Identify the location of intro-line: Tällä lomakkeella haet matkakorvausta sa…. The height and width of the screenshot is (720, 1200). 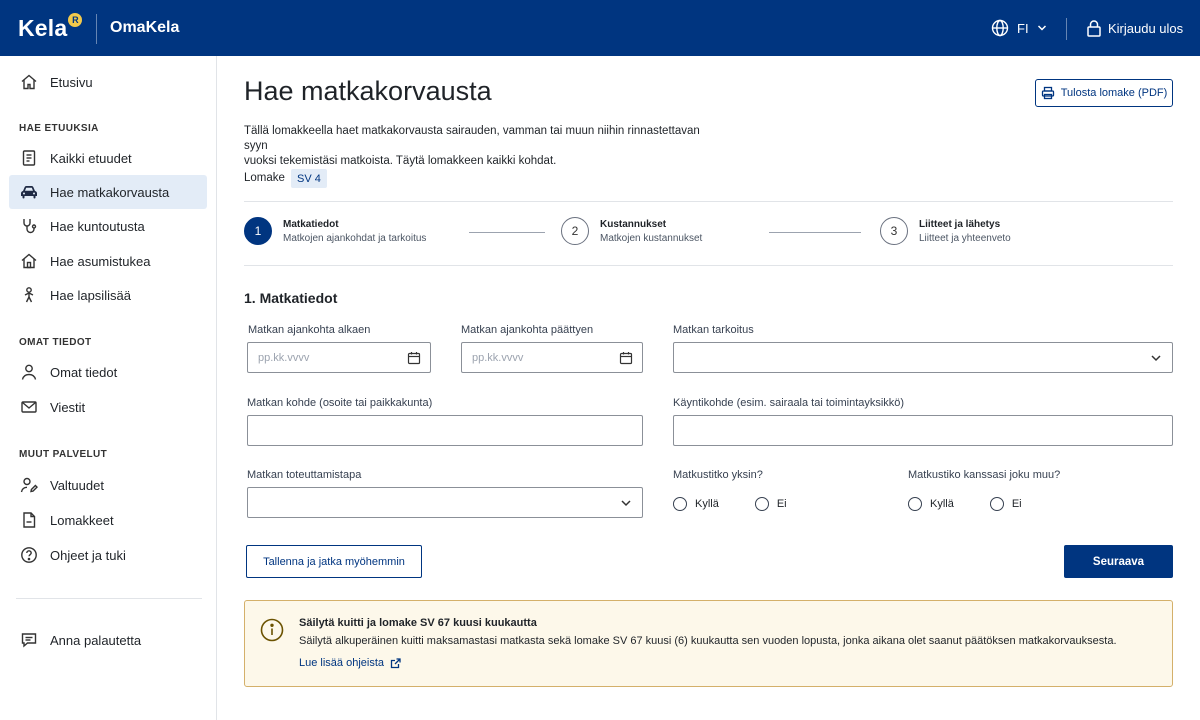
(472, 138).